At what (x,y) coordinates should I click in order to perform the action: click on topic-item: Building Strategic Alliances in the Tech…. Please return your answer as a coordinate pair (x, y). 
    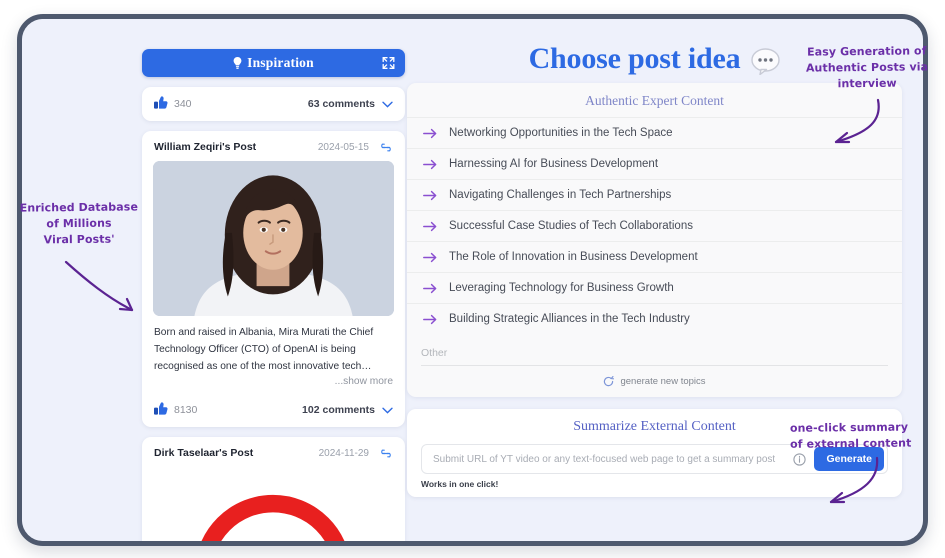
    Looking at the image, I should click on (654, 318).